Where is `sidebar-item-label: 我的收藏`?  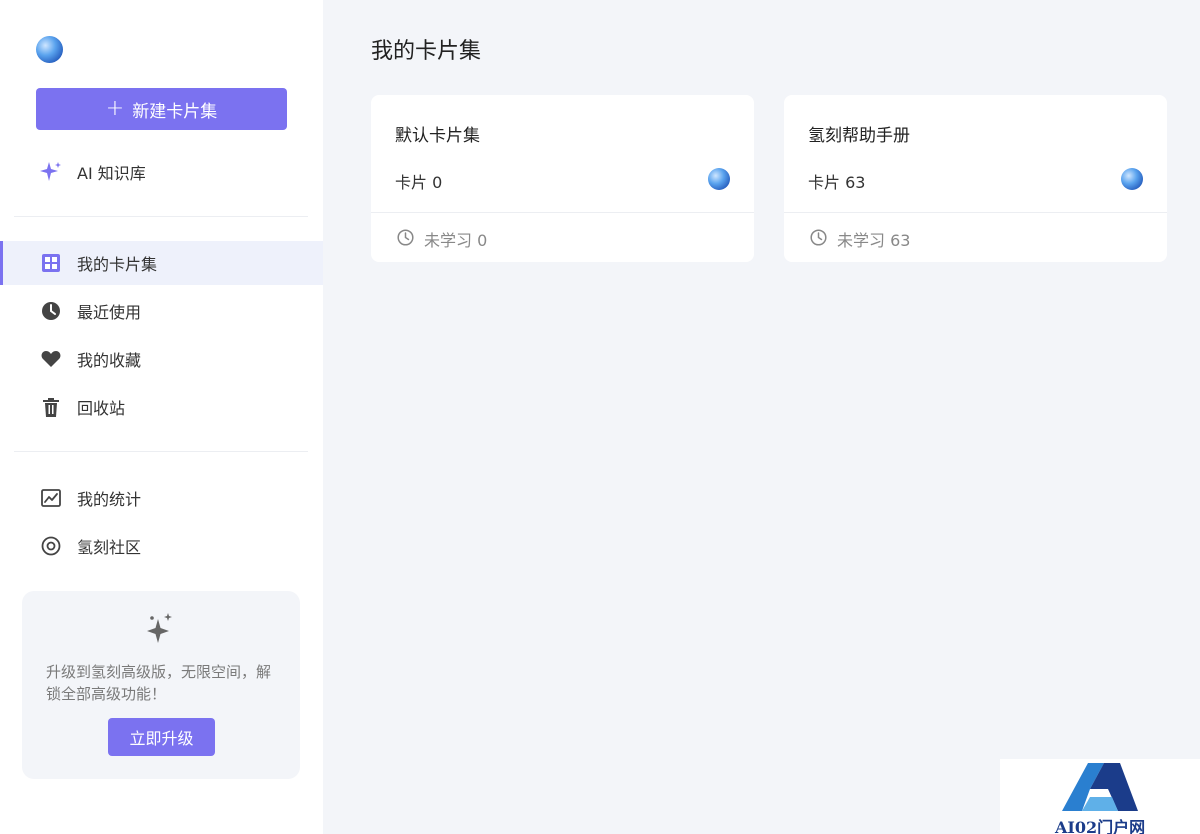 sidebar-item-label: 我的收藏 is located at coordinates (109, 360).